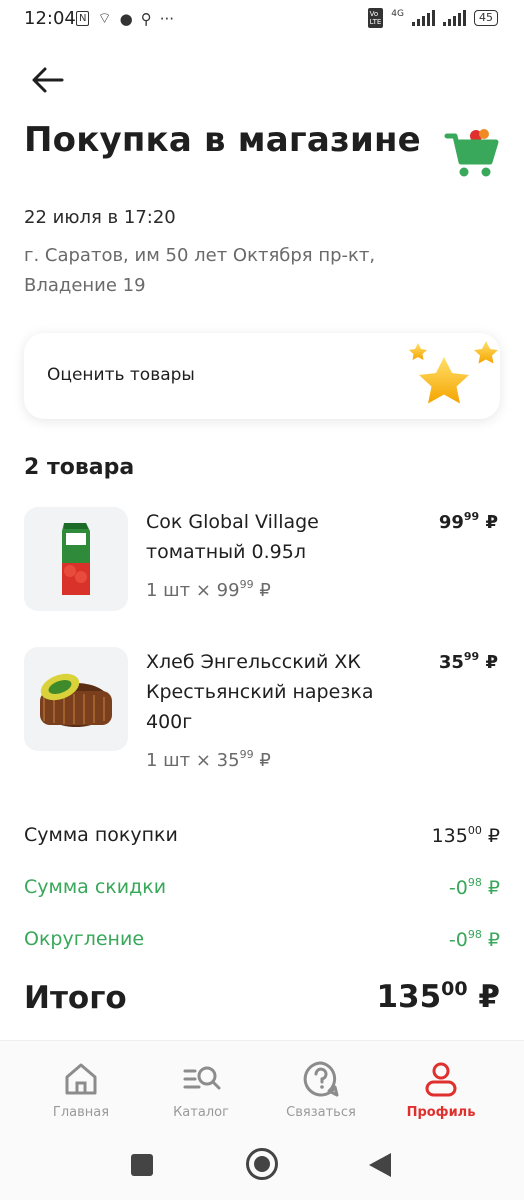 Image resolution: width=524 pixels, height=1200 pixels. I want to click on status-time: 12:04, so click(50, 18).